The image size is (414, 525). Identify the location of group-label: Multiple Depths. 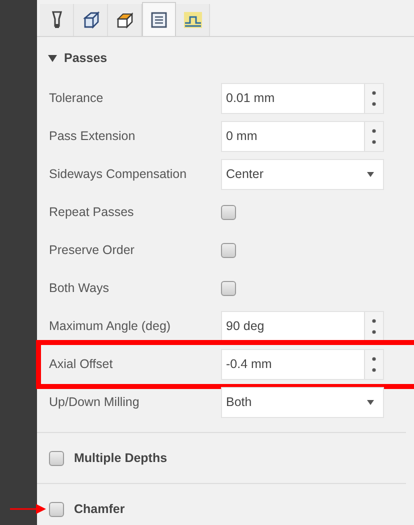
(121, 458).